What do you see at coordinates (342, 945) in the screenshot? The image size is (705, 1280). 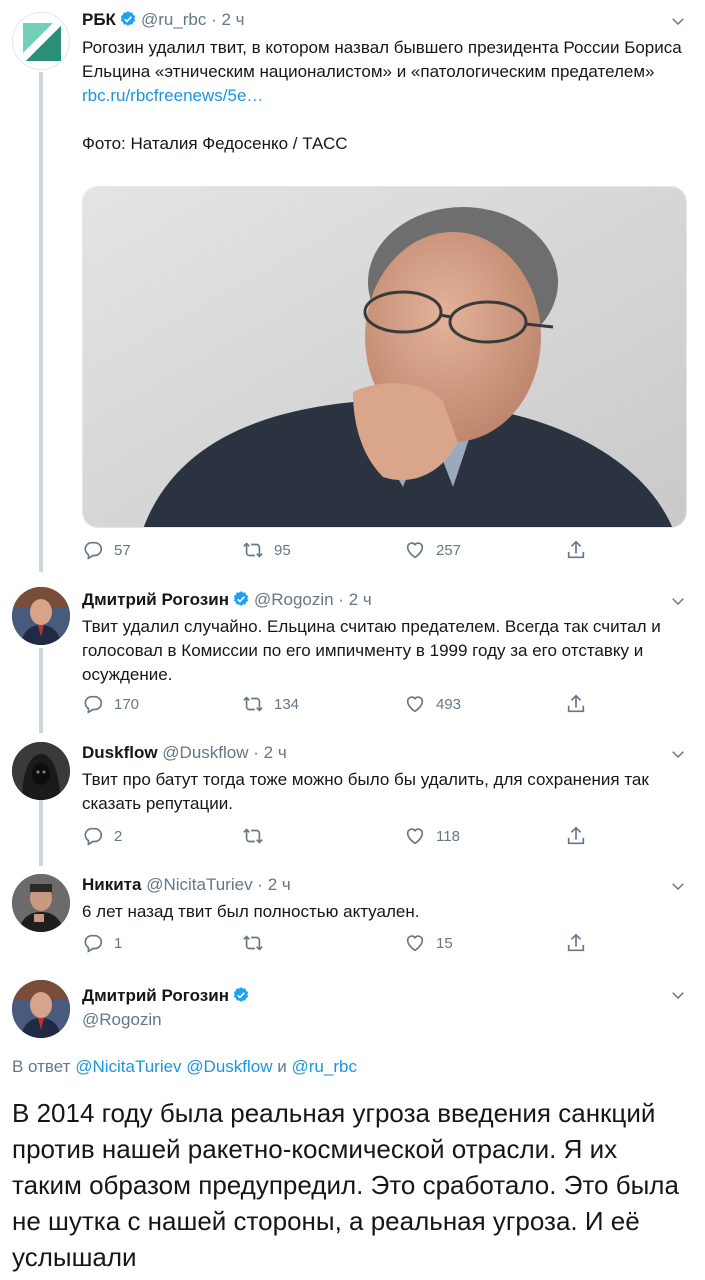 I see `tweet-actions: 1 15` at bounding box center [342, 945].